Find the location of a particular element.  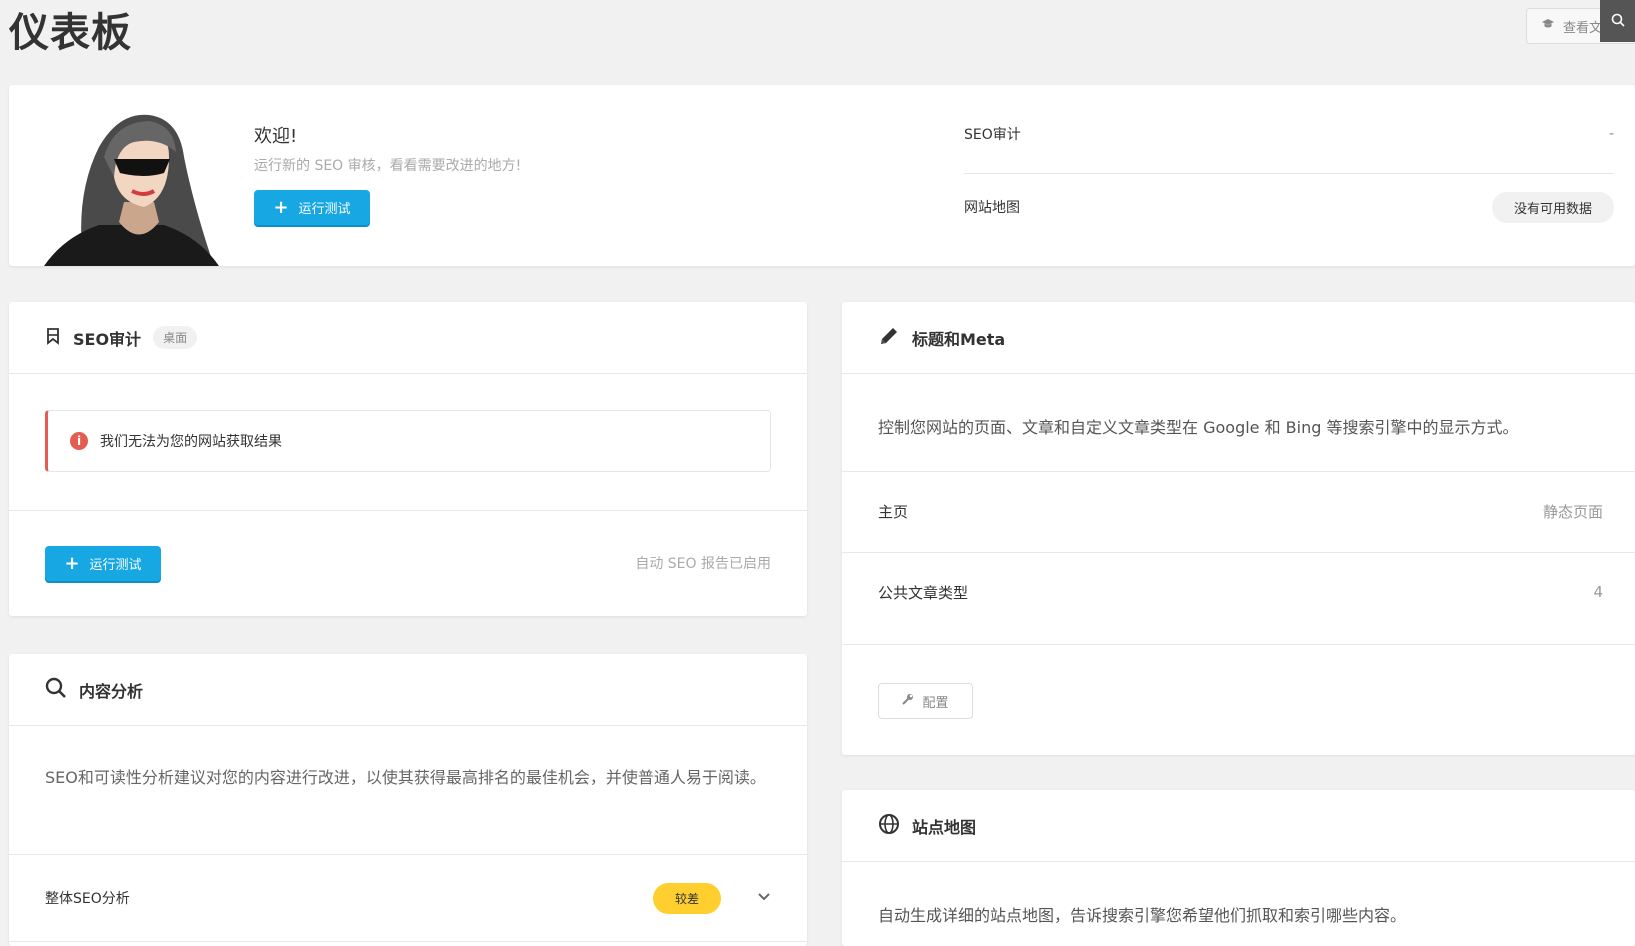

overall-seo-row: 整体SEO分析 较差 is located at coordinates (408, 898).